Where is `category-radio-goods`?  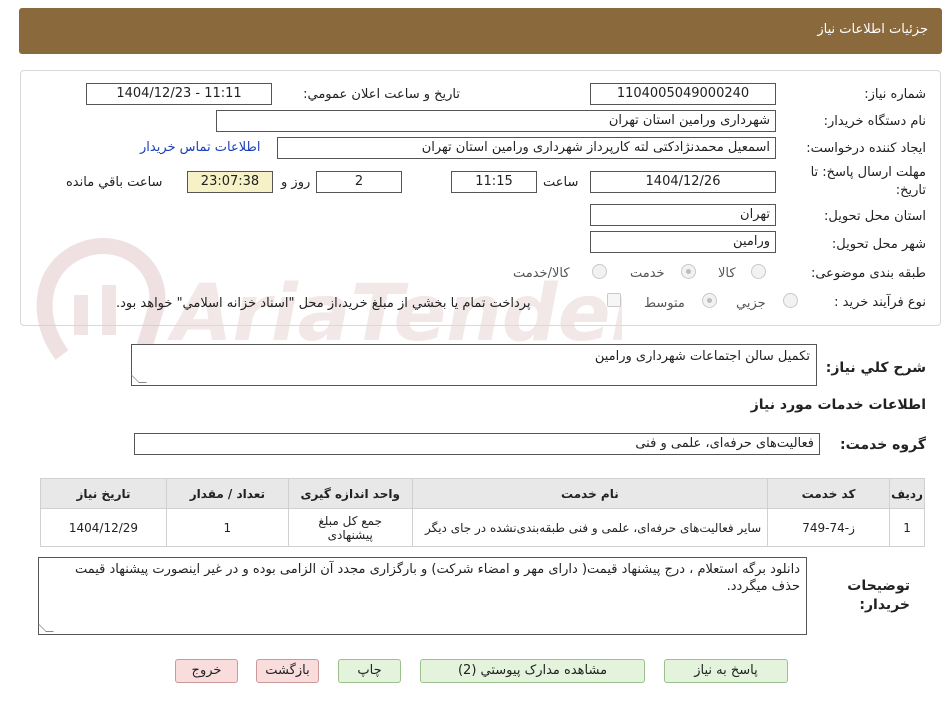 category-radio-goods is located at coordinates (758, 271).